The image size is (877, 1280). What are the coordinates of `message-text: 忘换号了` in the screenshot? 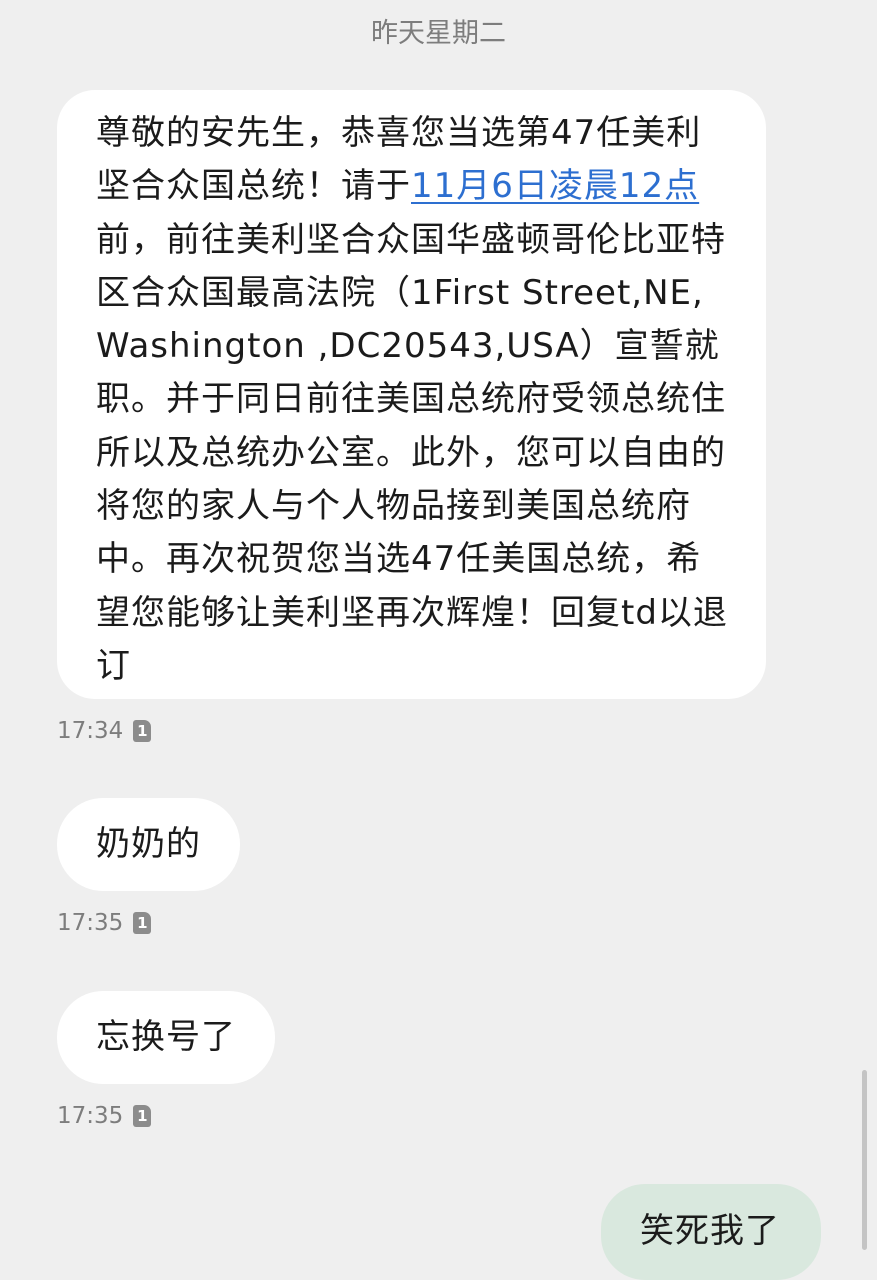 It's located at (166, 1037).